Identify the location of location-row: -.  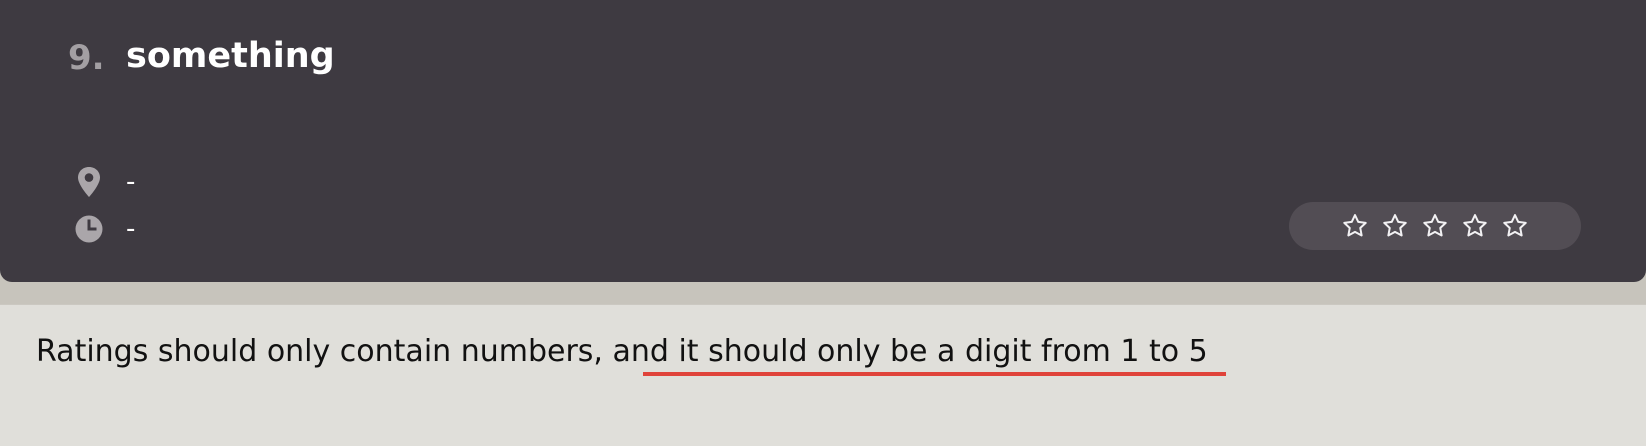
(104, 182).